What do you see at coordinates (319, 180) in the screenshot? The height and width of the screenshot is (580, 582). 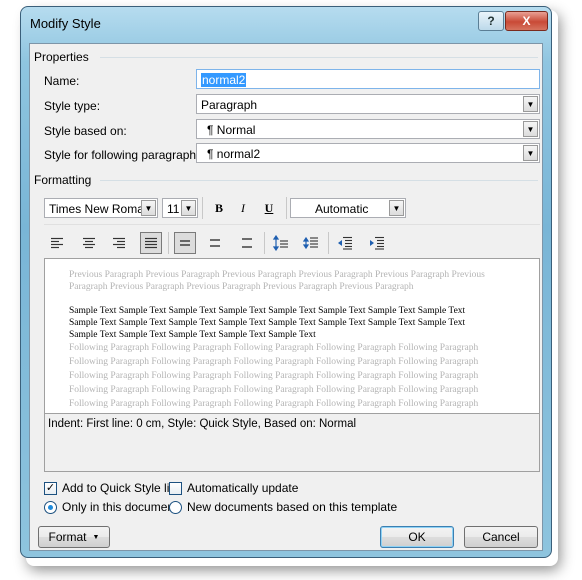 I see `formatting-divider` at bounding box center [319, 180].